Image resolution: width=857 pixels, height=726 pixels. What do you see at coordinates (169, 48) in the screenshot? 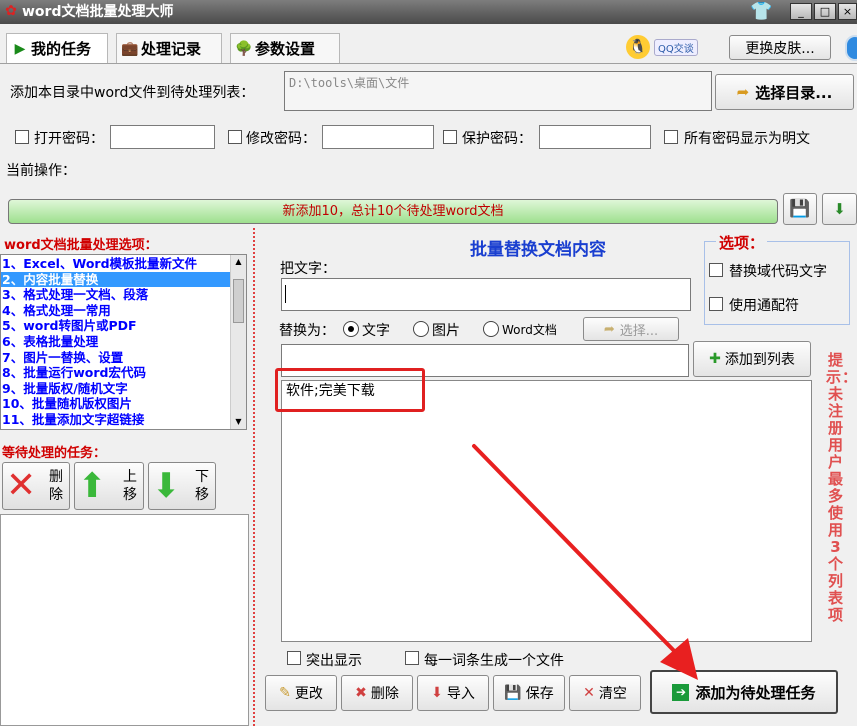
I see `tab-records: 💼 处理记录` at bounding box center [169, 48].